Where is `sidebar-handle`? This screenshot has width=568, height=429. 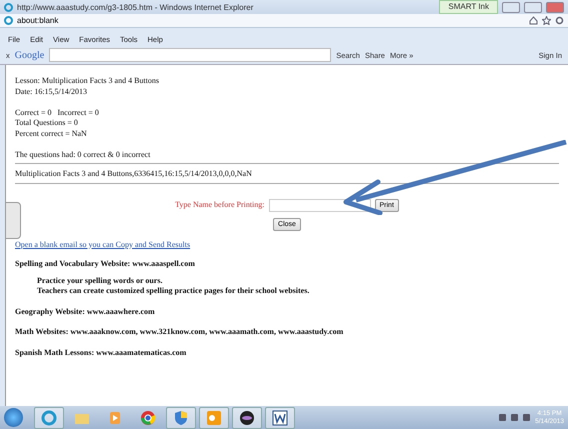
sidebar-handle is located at coordinates (13, 220).